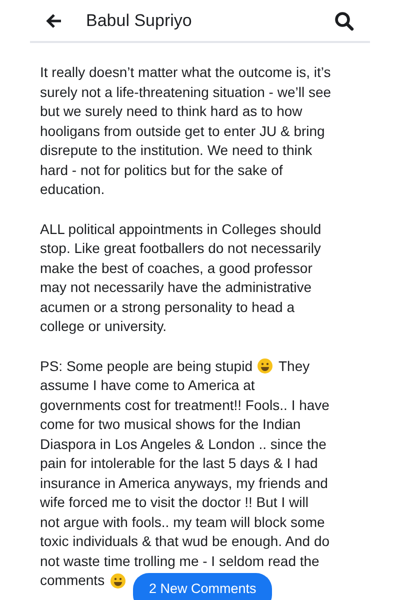  Describe the element at coordinates (72, 580) in the screenshot. I see `post-text: comments` at that location.